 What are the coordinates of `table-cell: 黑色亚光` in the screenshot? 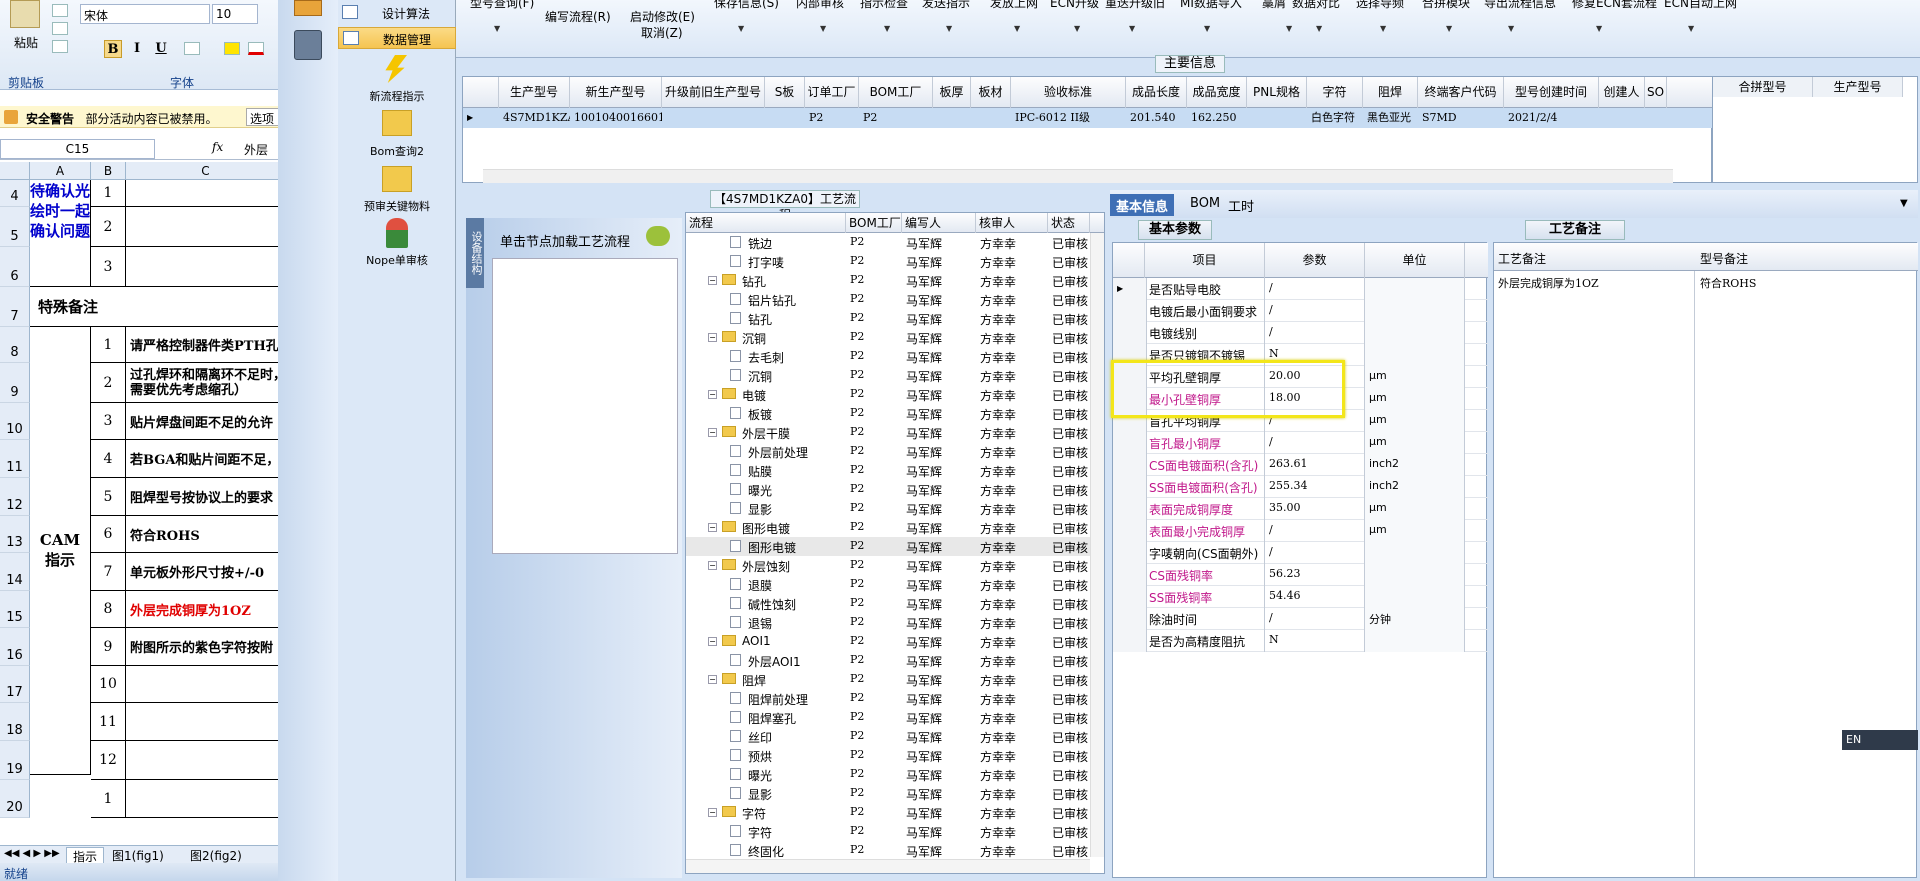 It's located at (1390, 118).